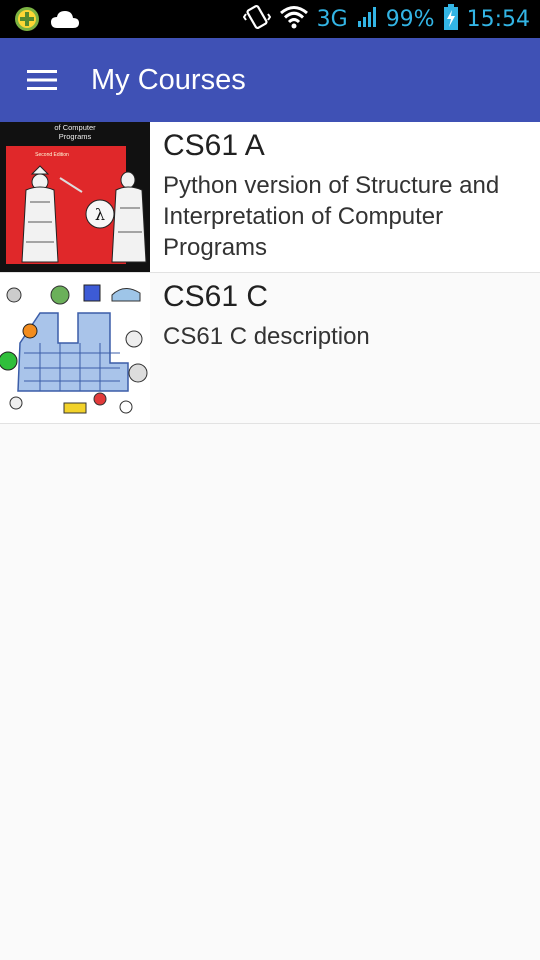  I want to click on svg-text: λ, so click(100, 214).